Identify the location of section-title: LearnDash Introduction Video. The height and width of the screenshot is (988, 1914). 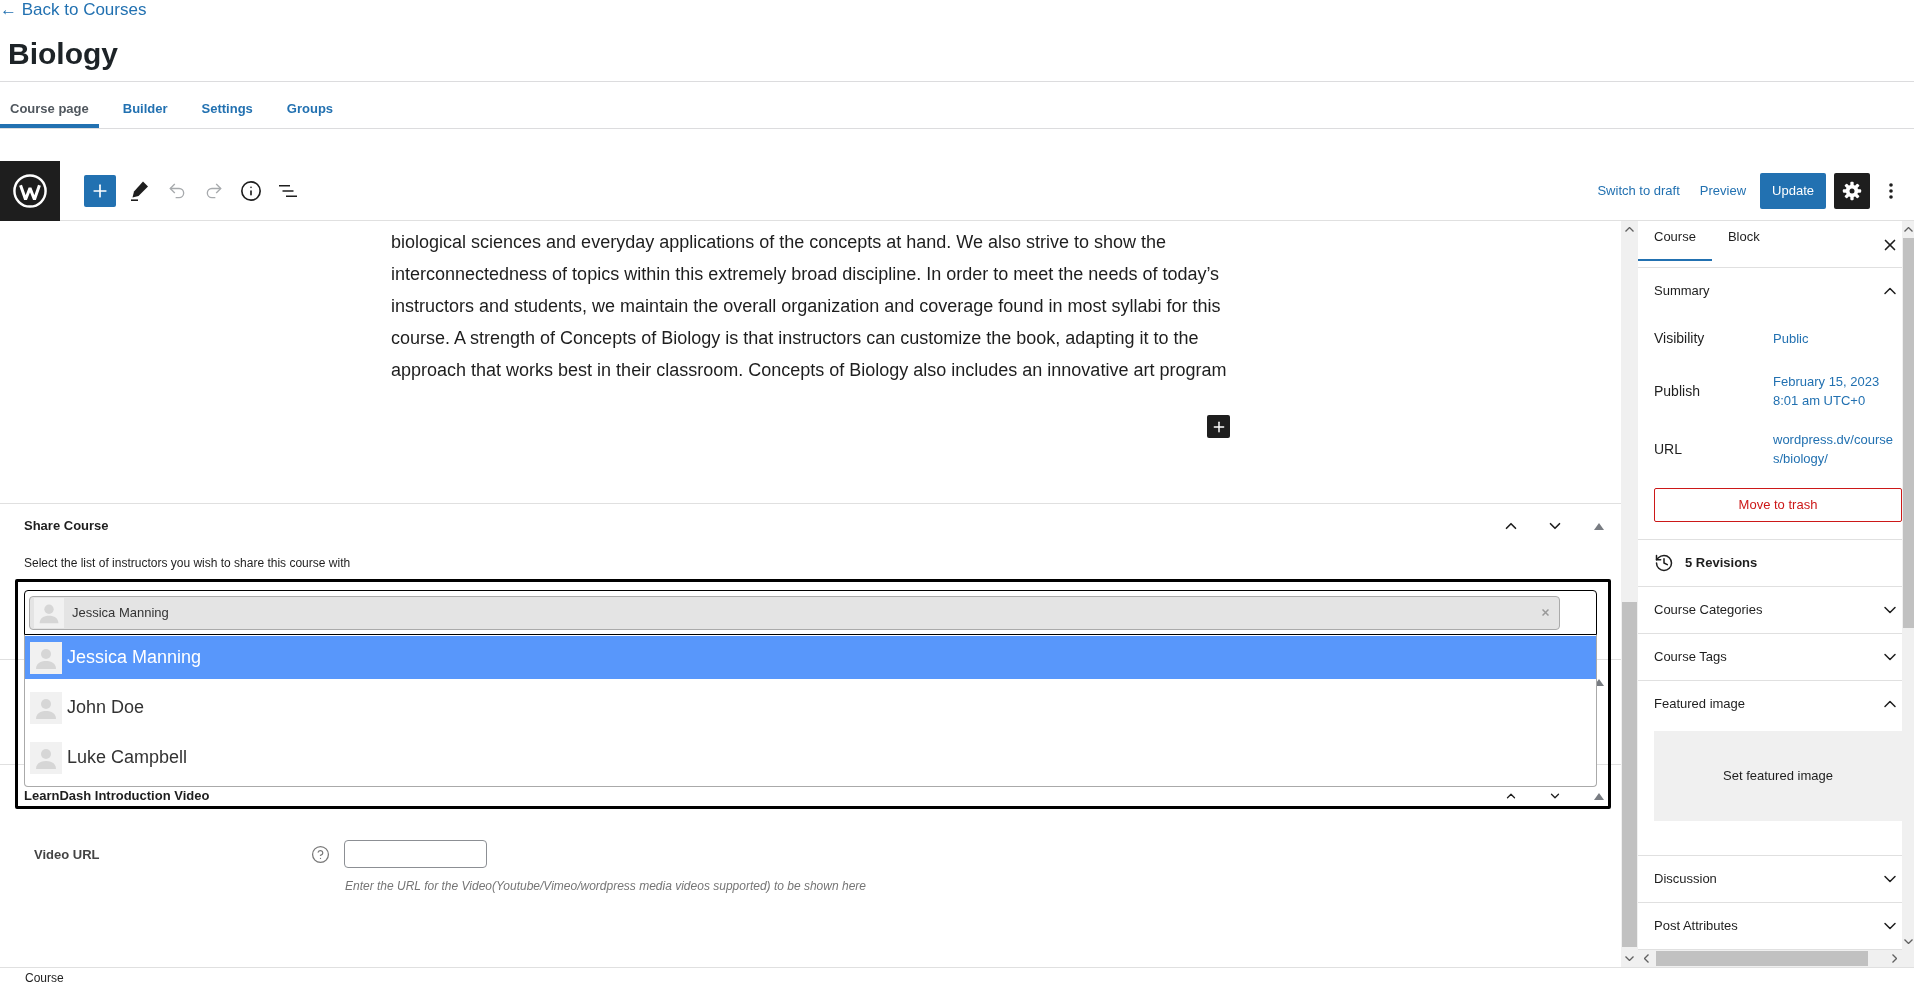
(117, 796).